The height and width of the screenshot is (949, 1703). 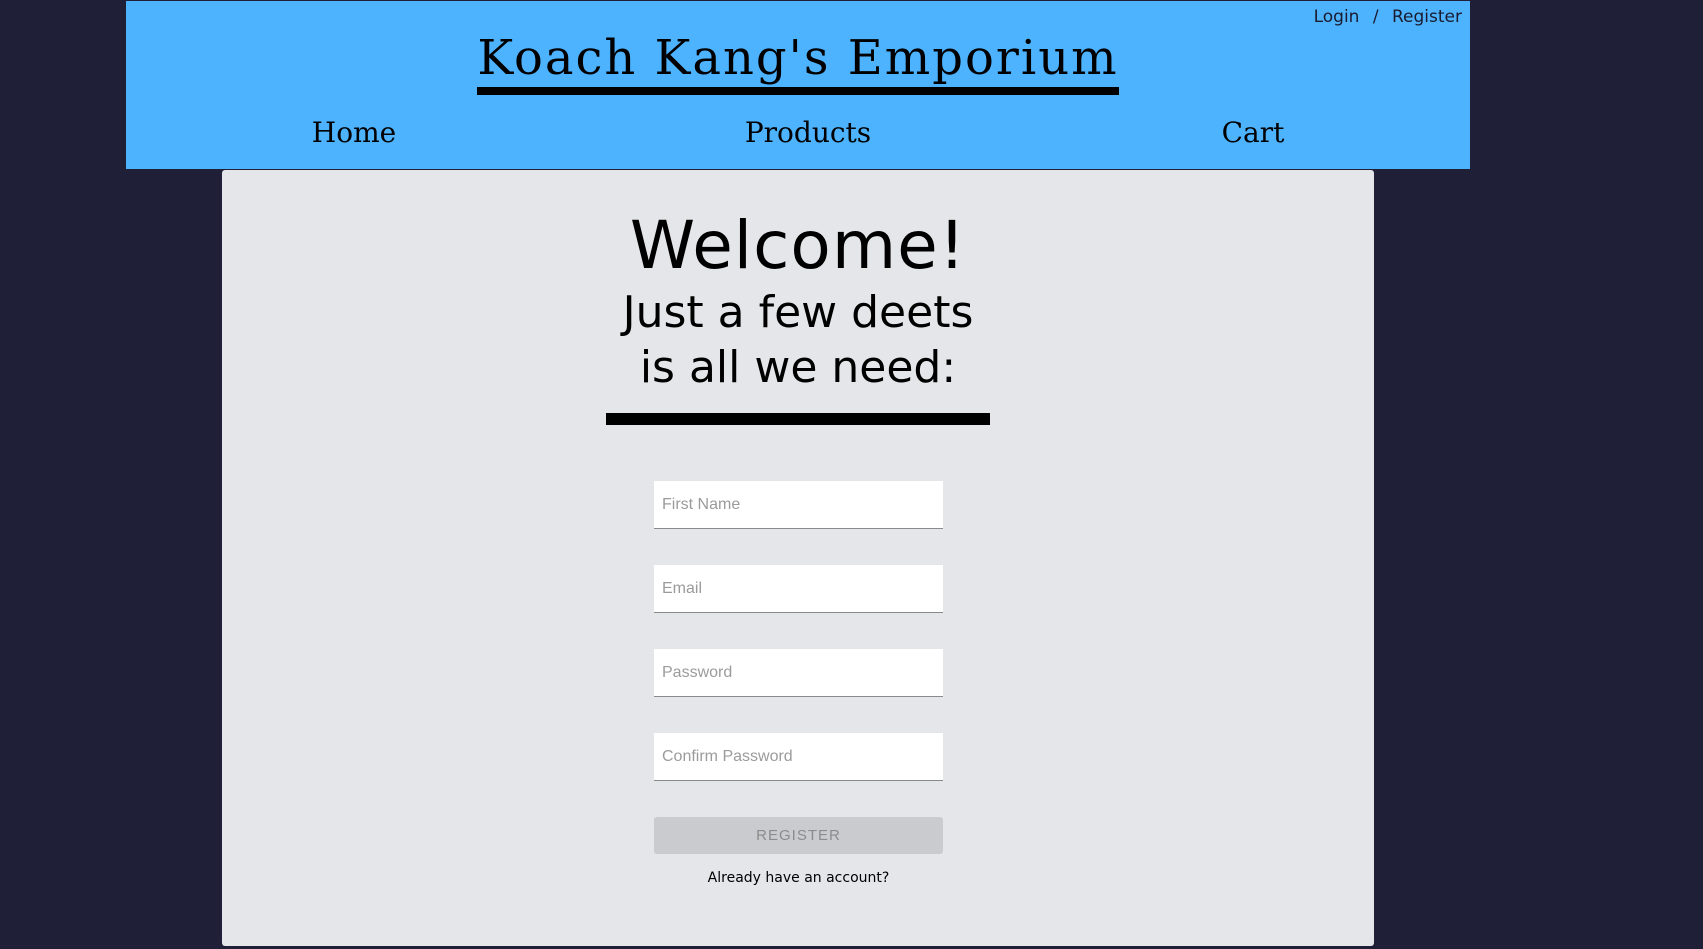 I want to click on welcome-subtitle-line2: is all we need:, so click(x=798, y=367).